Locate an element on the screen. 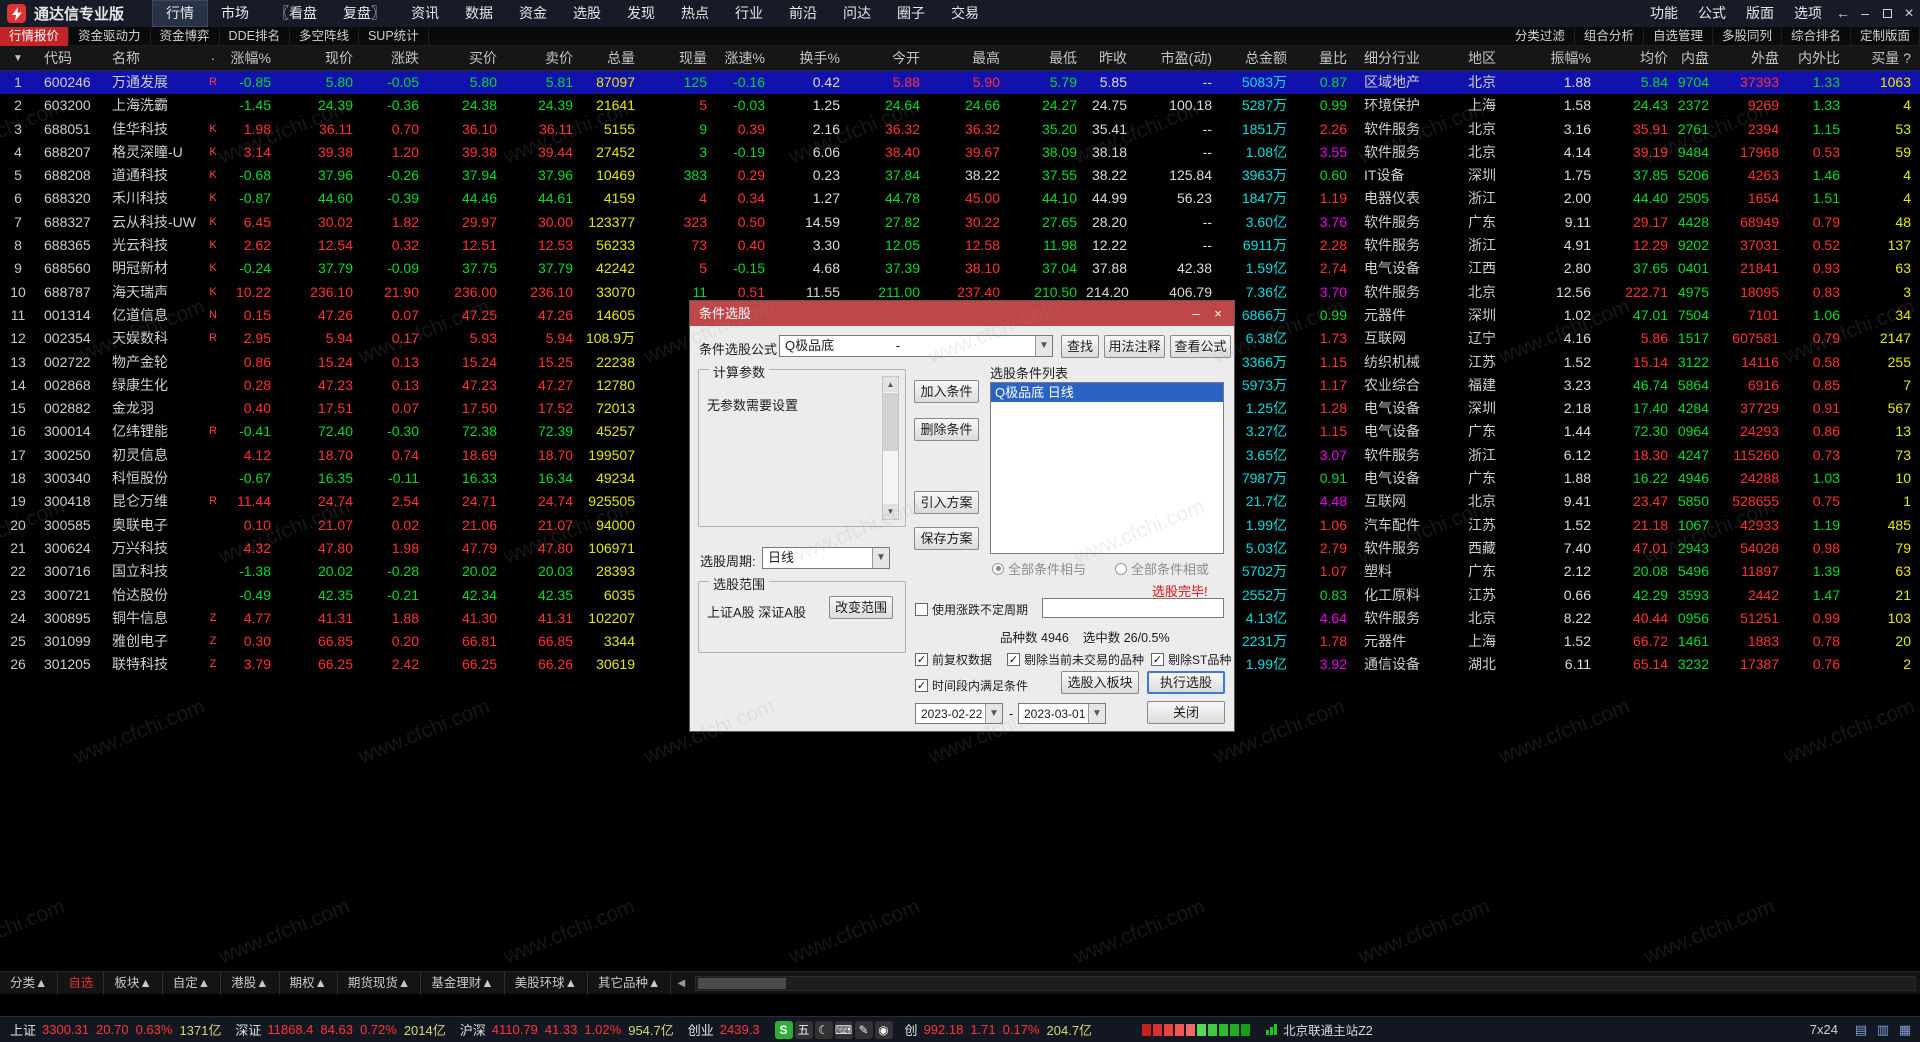 This screenshot has height=1042, width=1920. column-header: 量比 is located at coordinates (1326, 58).